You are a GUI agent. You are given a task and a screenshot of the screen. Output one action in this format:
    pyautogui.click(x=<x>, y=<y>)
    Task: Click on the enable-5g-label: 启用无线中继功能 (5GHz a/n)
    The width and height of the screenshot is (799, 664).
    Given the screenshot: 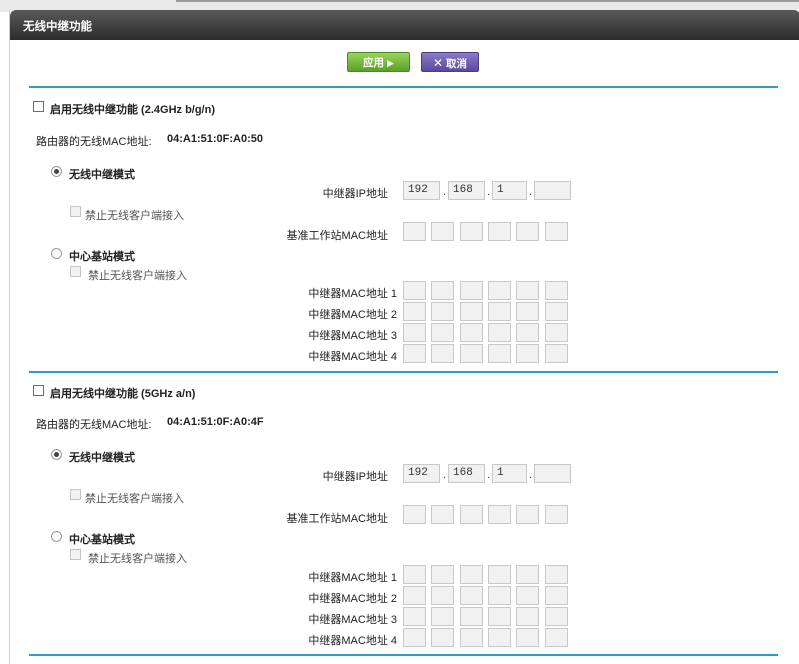 What is the action you would take?
    pyautogui.click(x=123, y=394)
    